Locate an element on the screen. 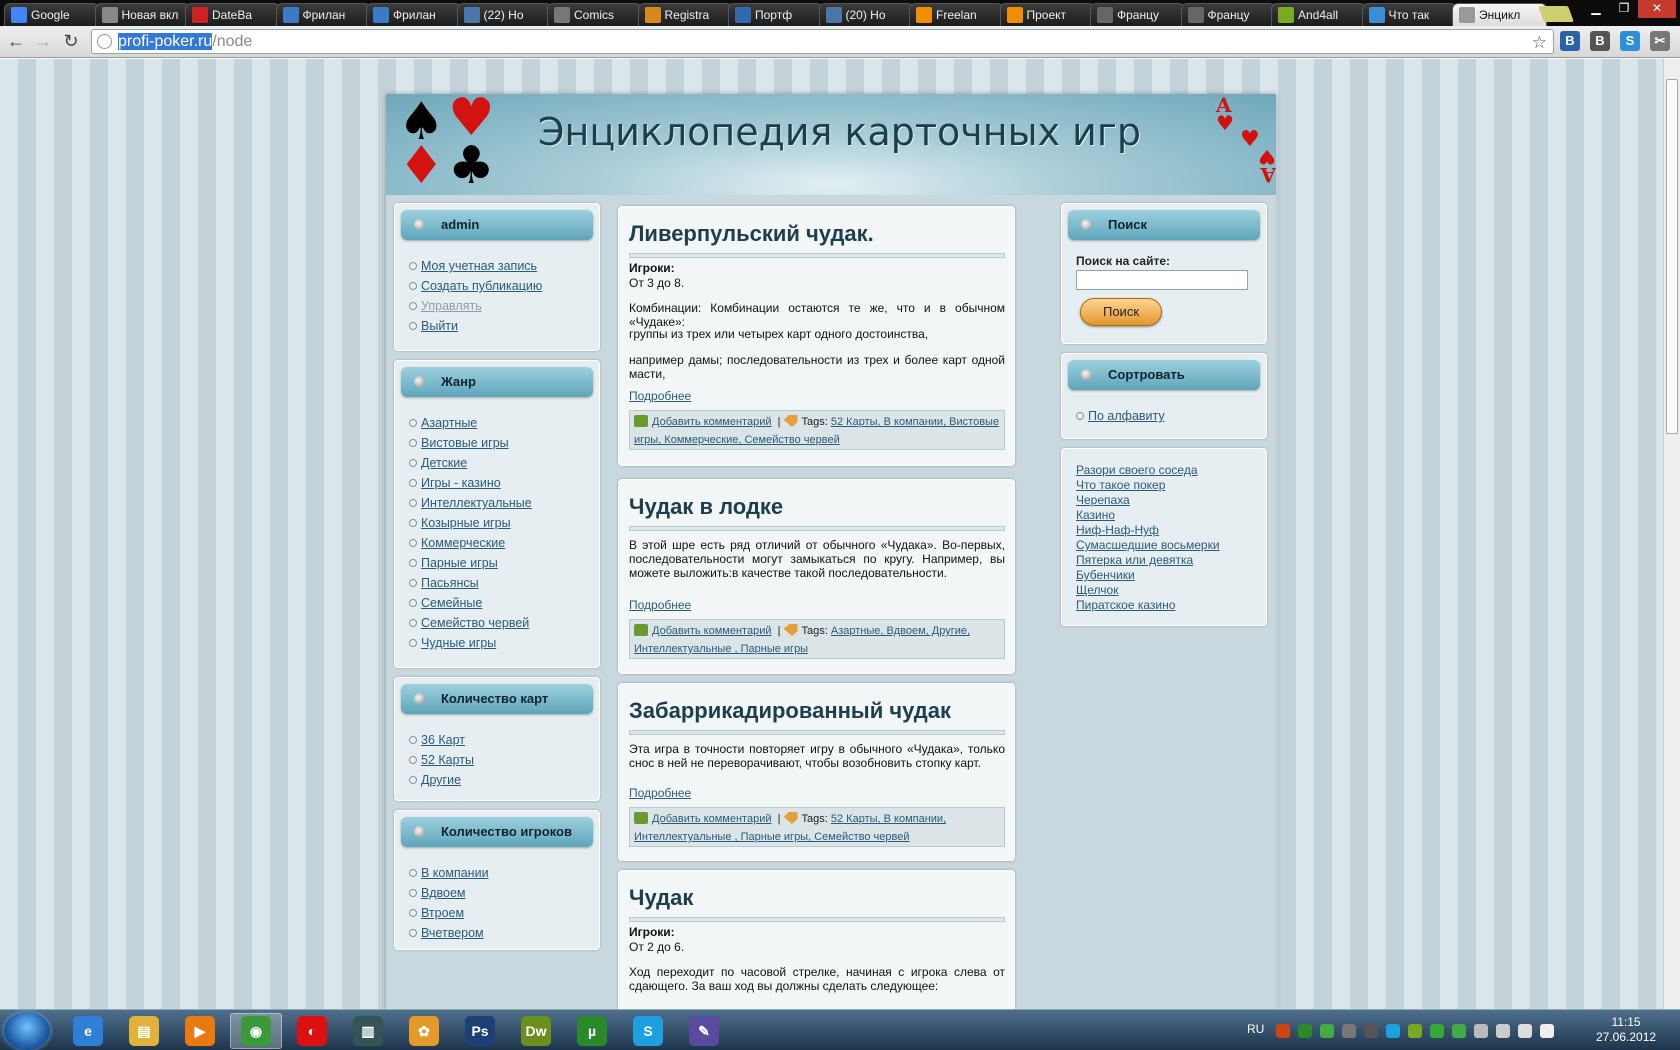  taskbar-app-button: Dw is located at coordinates (536, 1031).